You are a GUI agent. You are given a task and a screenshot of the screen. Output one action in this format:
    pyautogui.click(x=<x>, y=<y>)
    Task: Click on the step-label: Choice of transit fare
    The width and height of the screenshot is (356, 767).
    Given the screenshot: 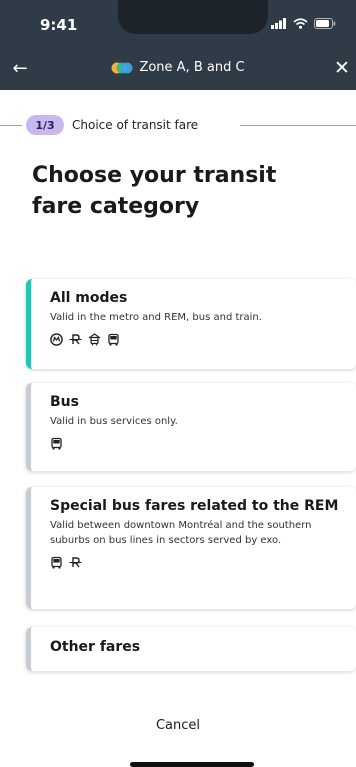 What is the action you would take?
    pyautogui.click(x=135, y=125)
    